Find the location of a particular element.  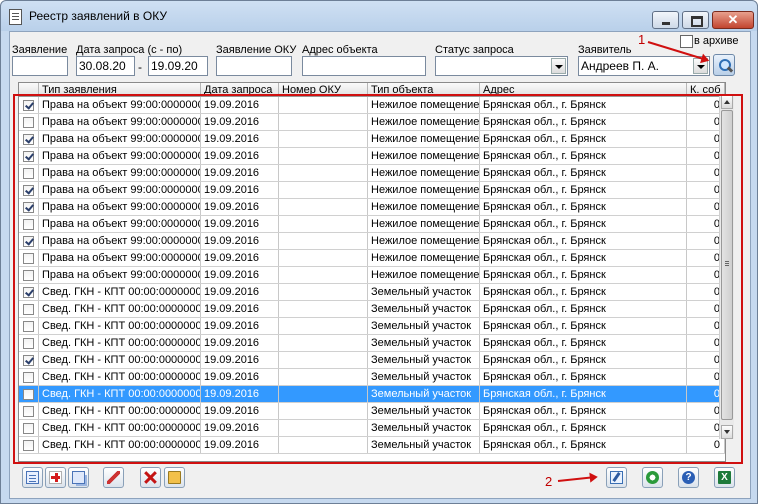

minimize-button is located at coordinates (665, 20).